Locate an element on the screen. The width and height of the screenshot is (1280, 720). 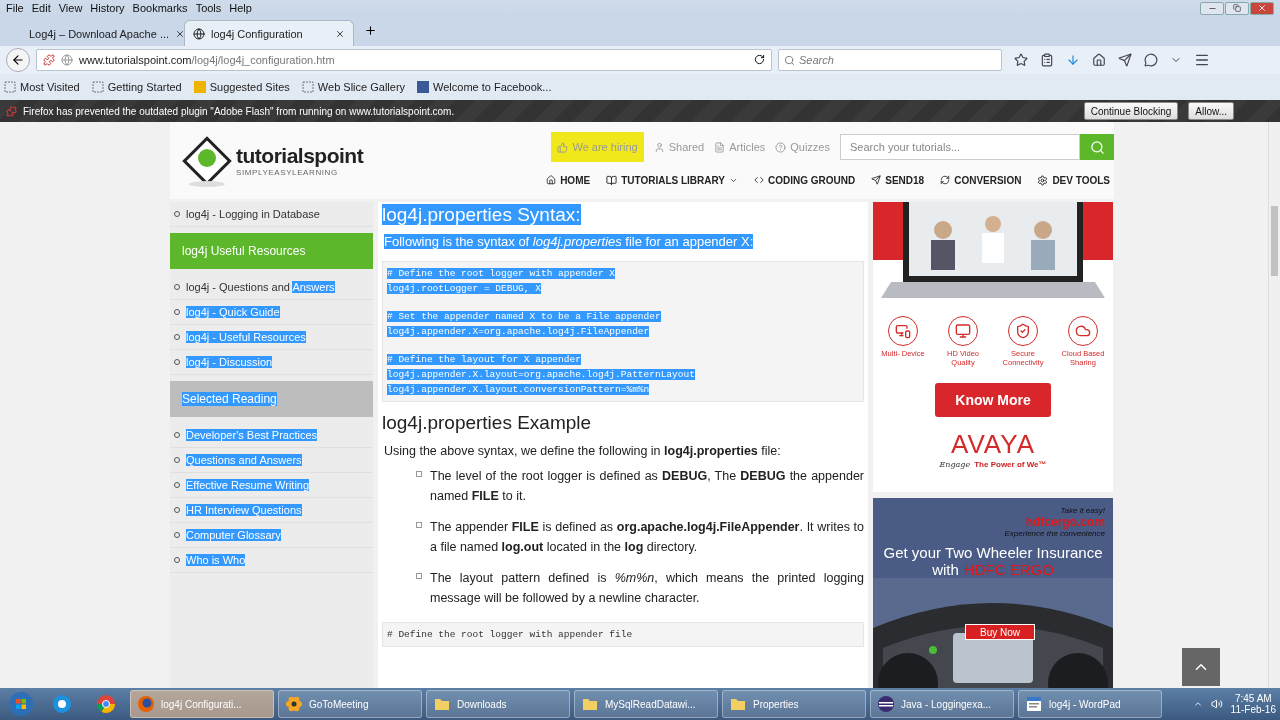
menu-item: History is located at coordinates (109, 8).